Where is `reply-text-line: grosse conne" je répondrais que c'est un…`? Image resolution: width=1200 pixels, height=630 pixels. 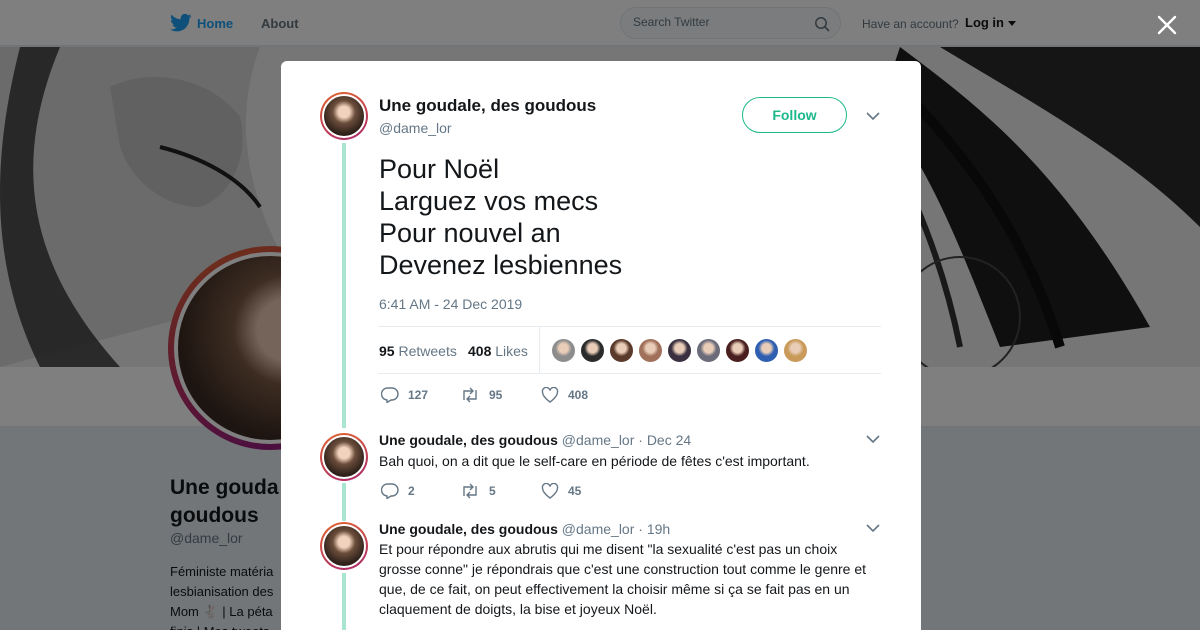 reply-text-line: grosse conne" je répondrais que c'est un… is located at coordinates (623, 569).